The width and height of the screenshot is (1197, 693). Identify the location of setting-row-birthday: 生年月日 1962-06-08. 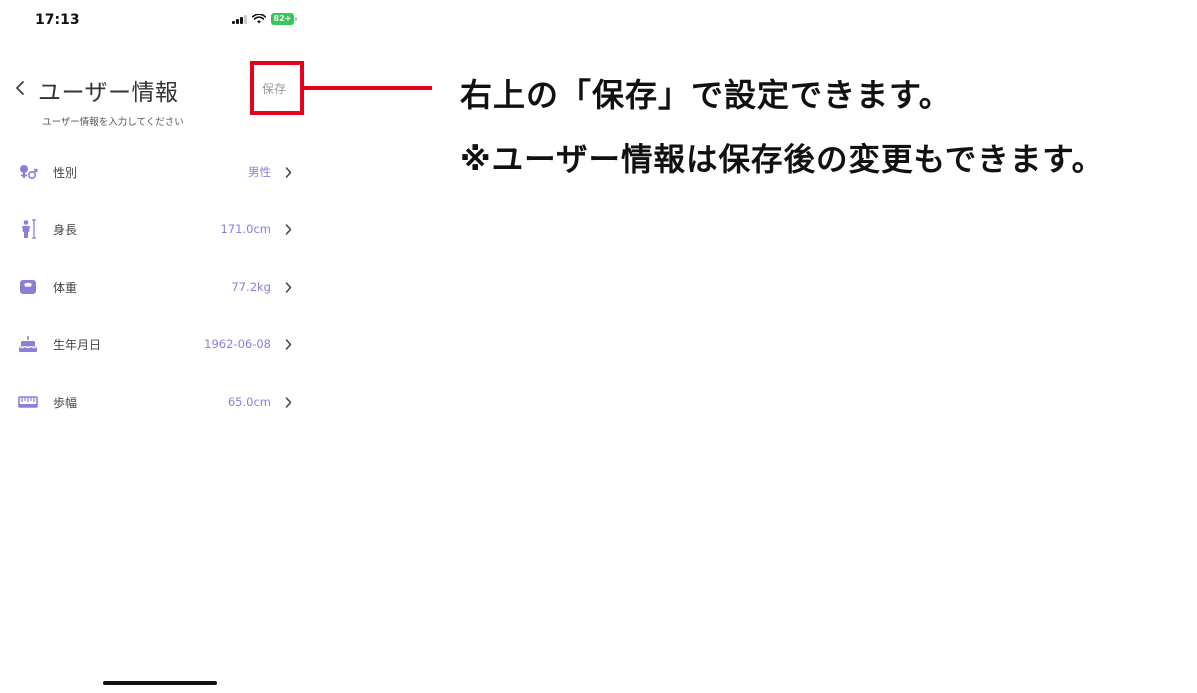
(155, 344).